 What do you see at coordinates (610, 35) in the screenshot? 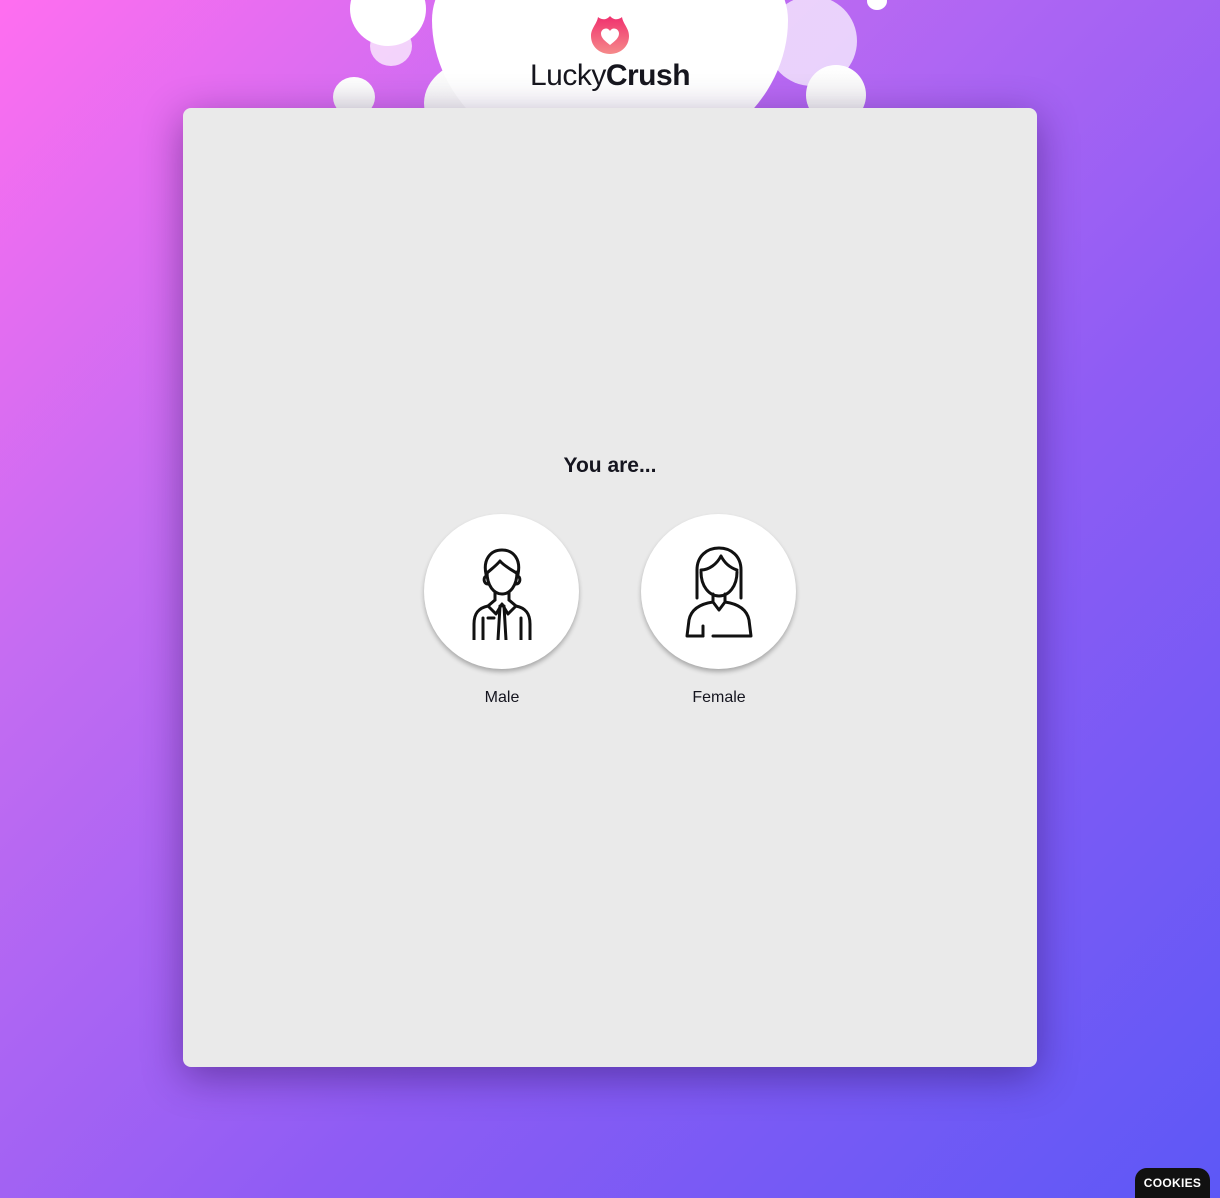
I see `heart-flame-icon` at bounding box center [610, 35].